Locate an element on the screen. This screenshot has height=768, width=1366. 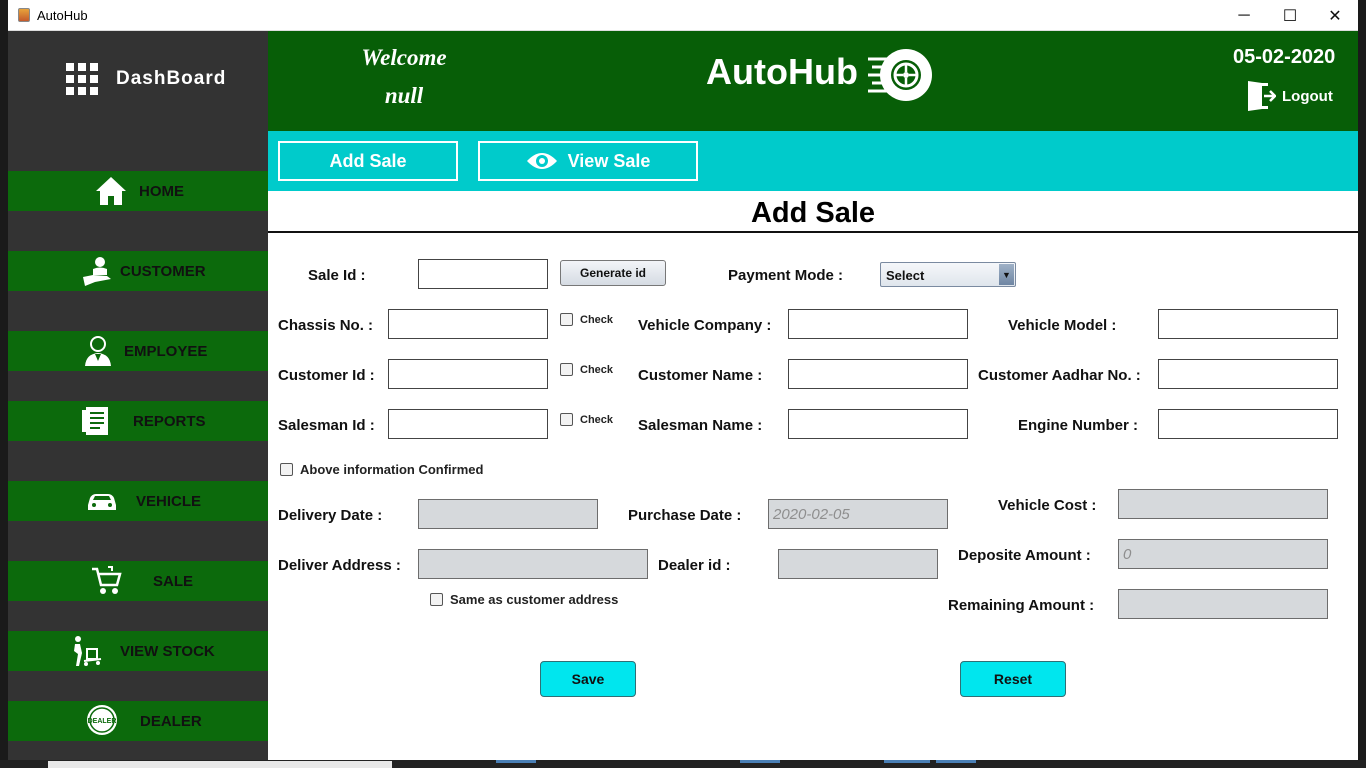
logout-icon is located at coordinates (1261, 96).